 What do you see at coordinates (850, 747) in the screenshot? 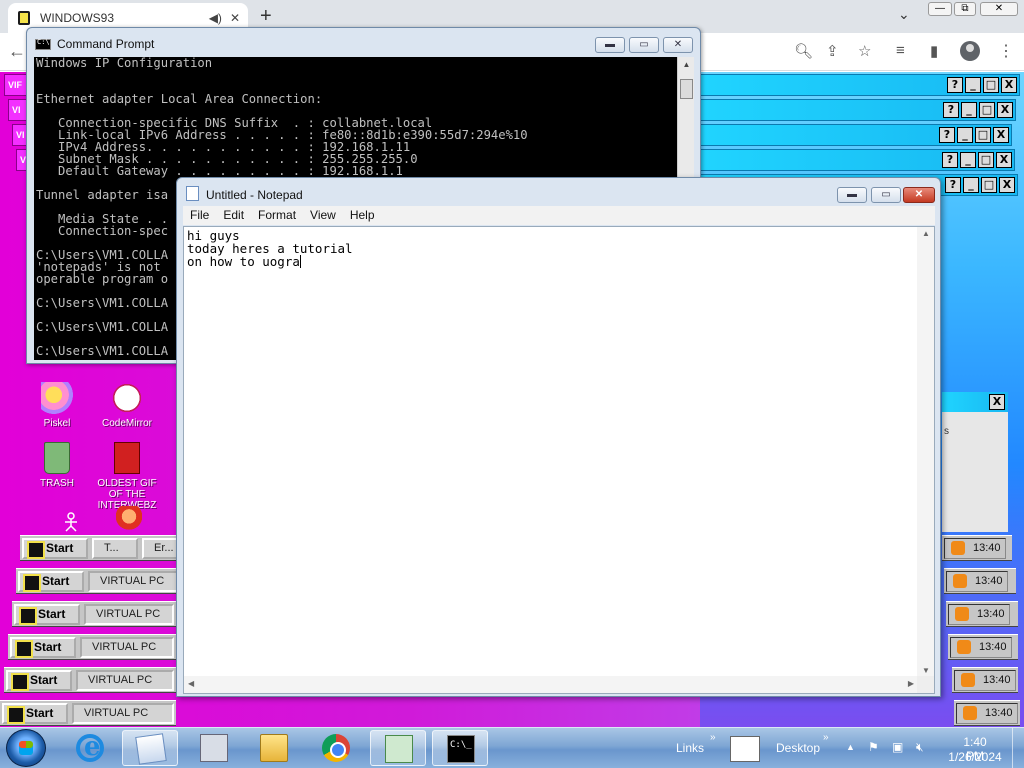
I see `show-hidden-icons-icon: ▲` at bounding box center [850, 747].